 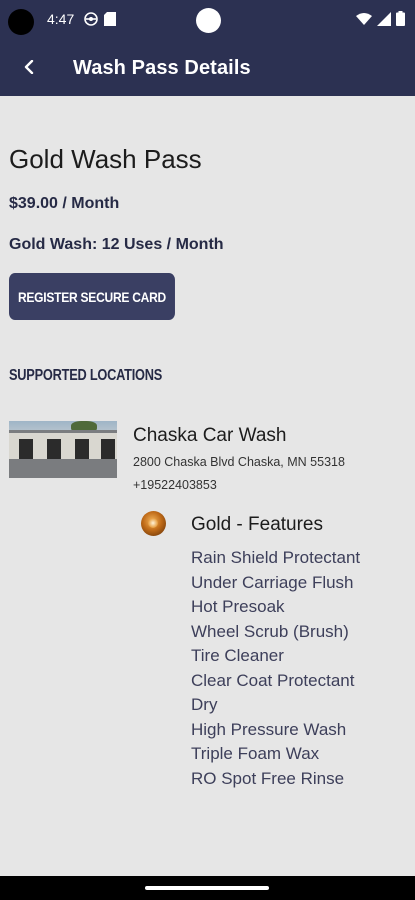 What do you see at coordinates (153, 523) in the screenshot?
I see `gold-tier-icon` at bounding box center [153, 523].